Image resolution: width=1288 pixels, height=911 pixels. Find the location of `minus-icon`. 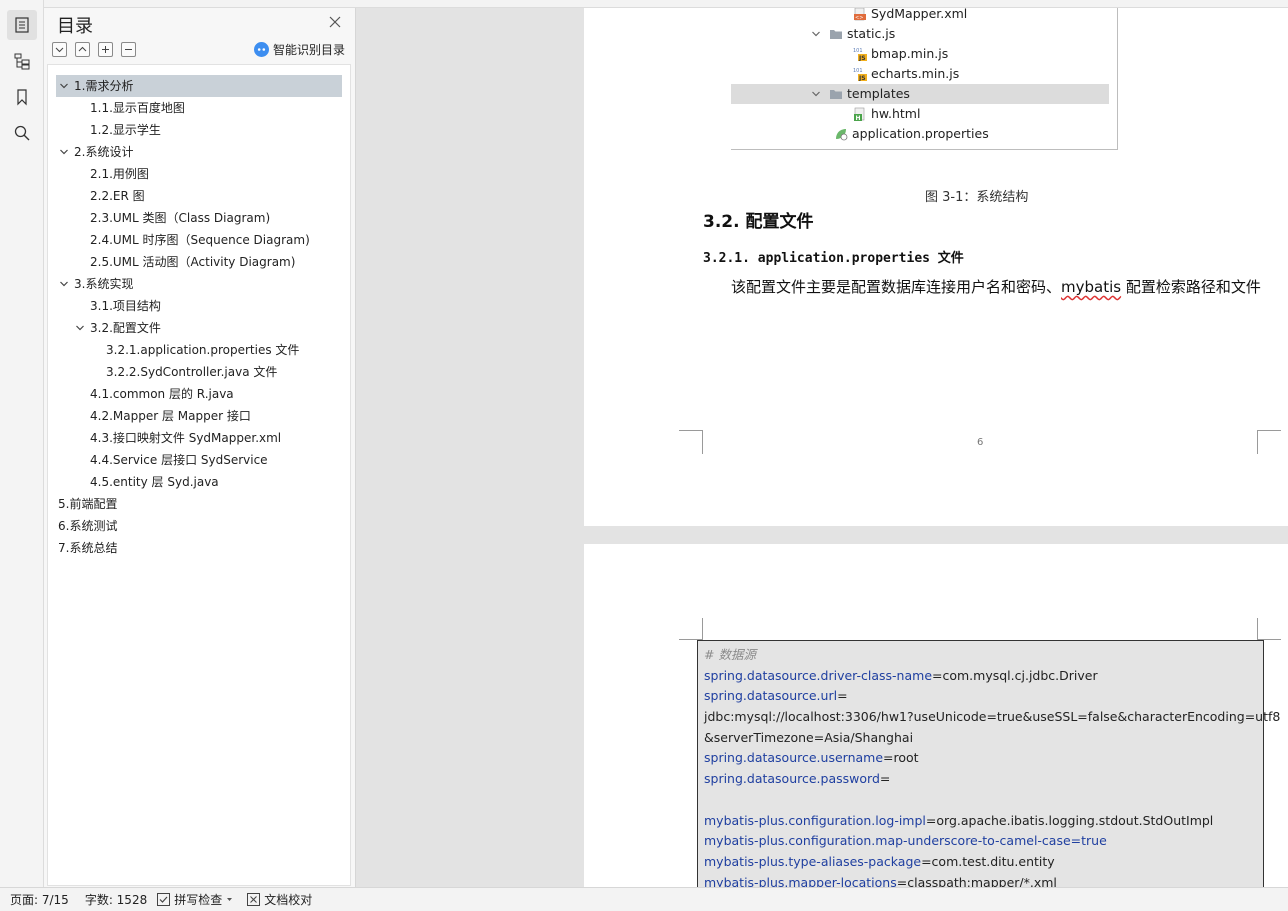

minus-icon is located at coordinates (128, 49).